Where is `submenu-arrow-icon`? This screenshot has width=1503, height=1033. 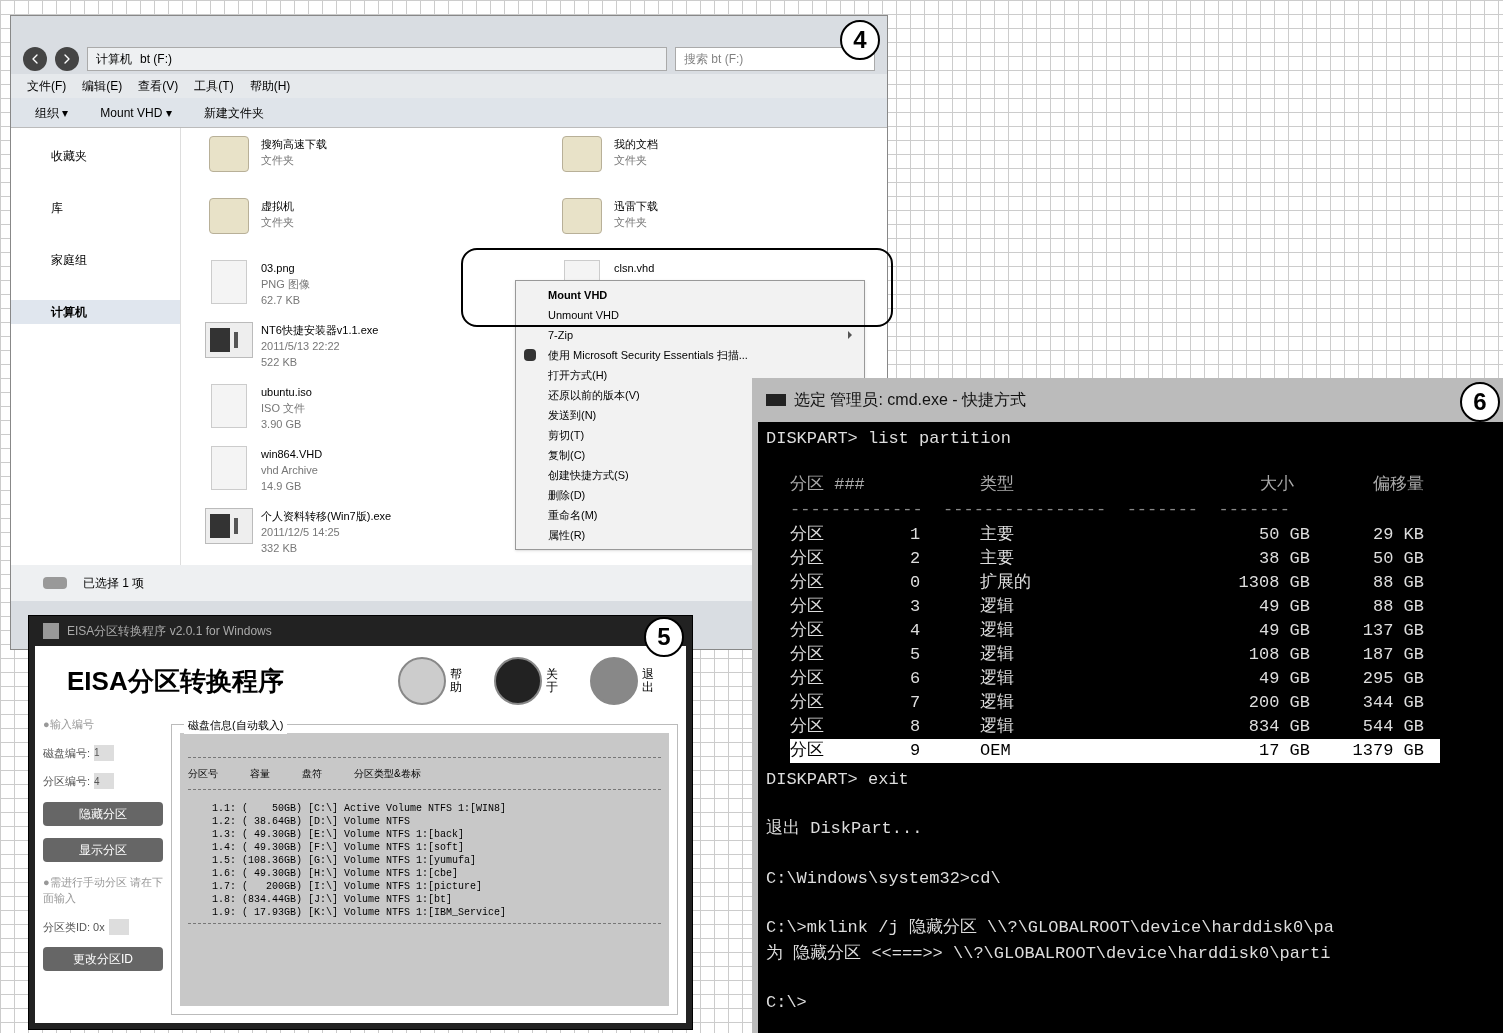
submenu-arrow-icon is located at coordinates (850, 335).